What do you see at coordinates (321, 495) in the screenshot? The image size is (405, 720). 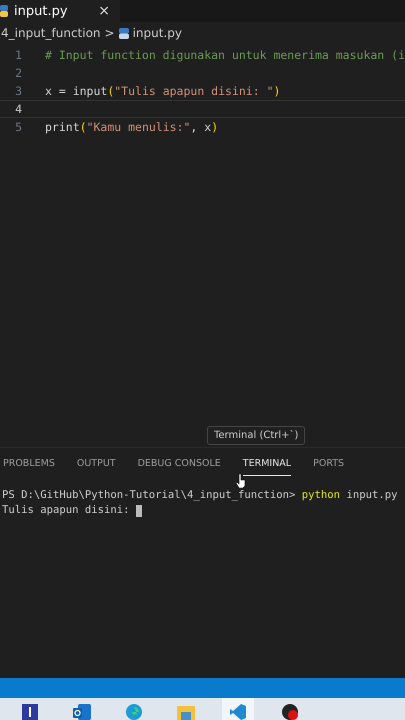 I see `terminal-command: python` at bounding box center [321, 495].